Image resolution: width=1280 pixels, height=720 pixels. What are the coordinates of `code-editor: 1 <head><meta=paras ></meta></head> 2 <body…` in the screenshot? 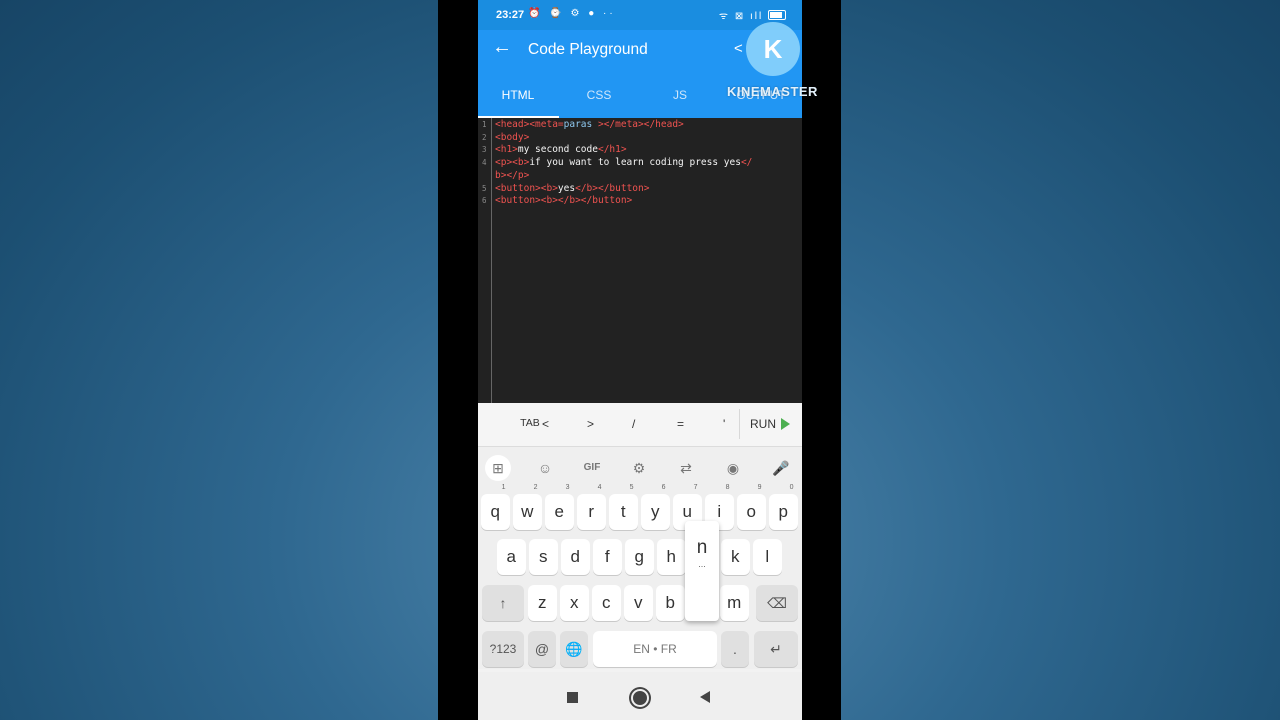 It's located at (640, 260).